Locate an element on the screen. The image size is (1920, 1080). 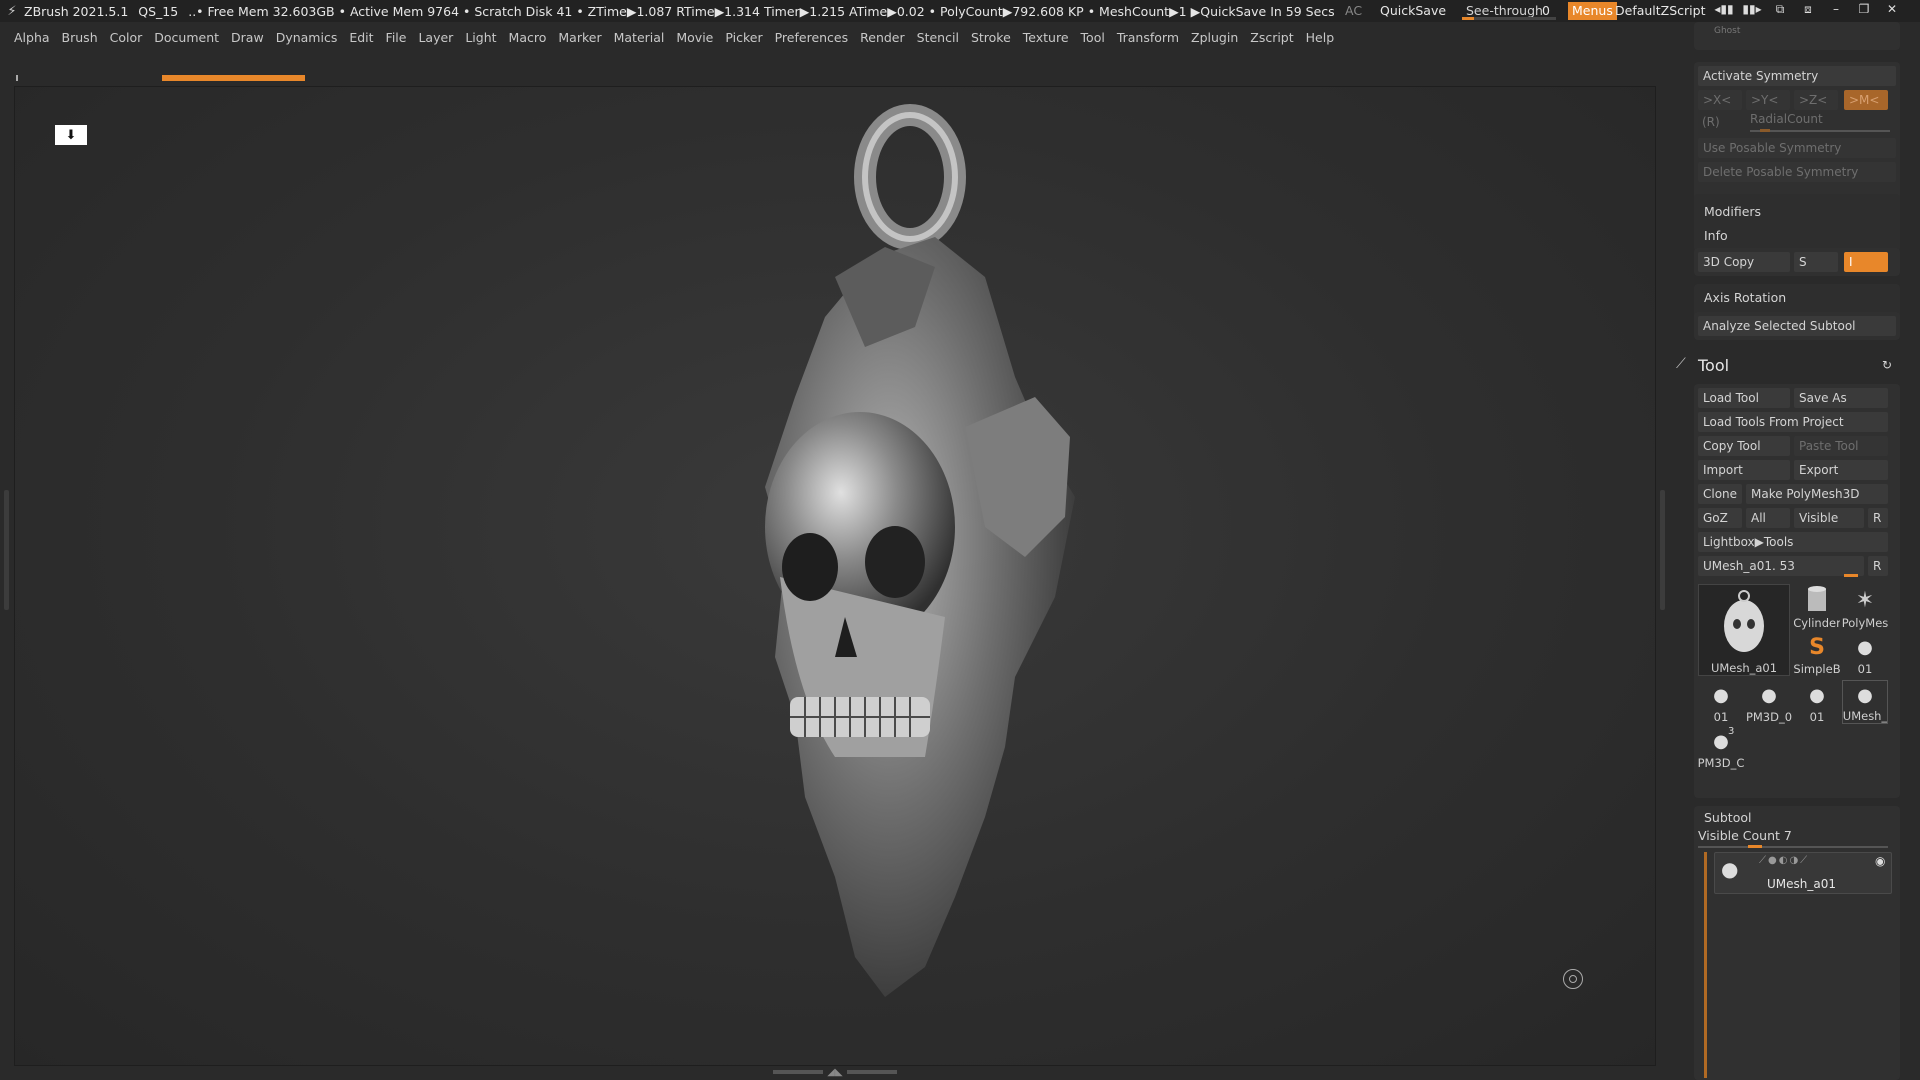
load-tool-button: Load Tool is located at coordinates (1744, 398).